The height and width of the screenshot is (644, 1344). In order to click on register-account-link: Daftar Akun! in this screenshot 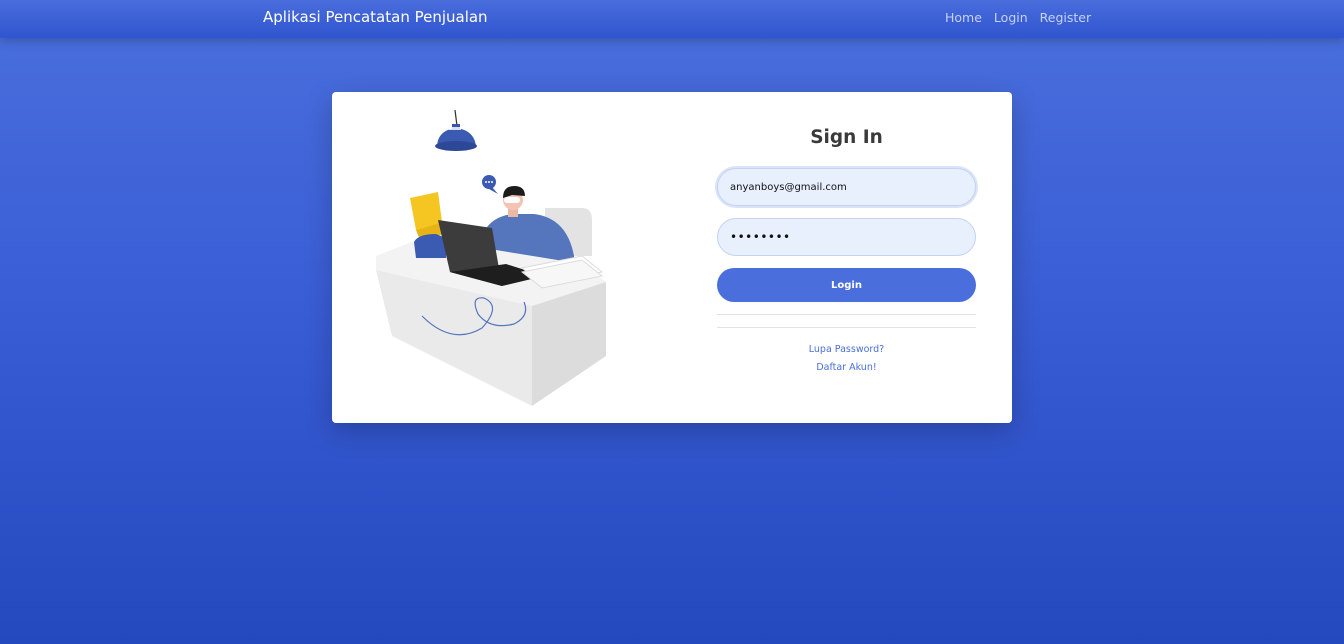, I will do `click(846, 367)`.